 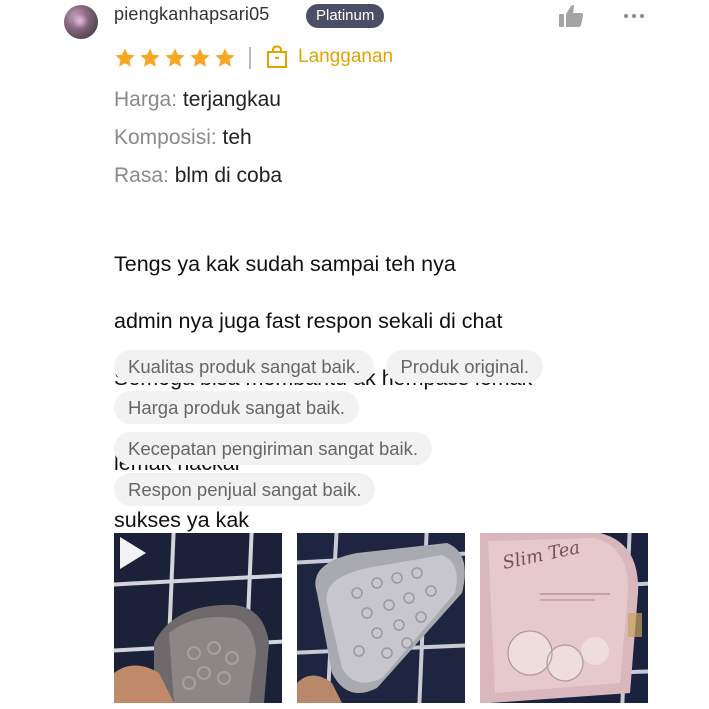 What do you see at coordinates (464, 366) in the screenshot?
I see `chip-original: Produk original.` at bounding box center [464, 366].